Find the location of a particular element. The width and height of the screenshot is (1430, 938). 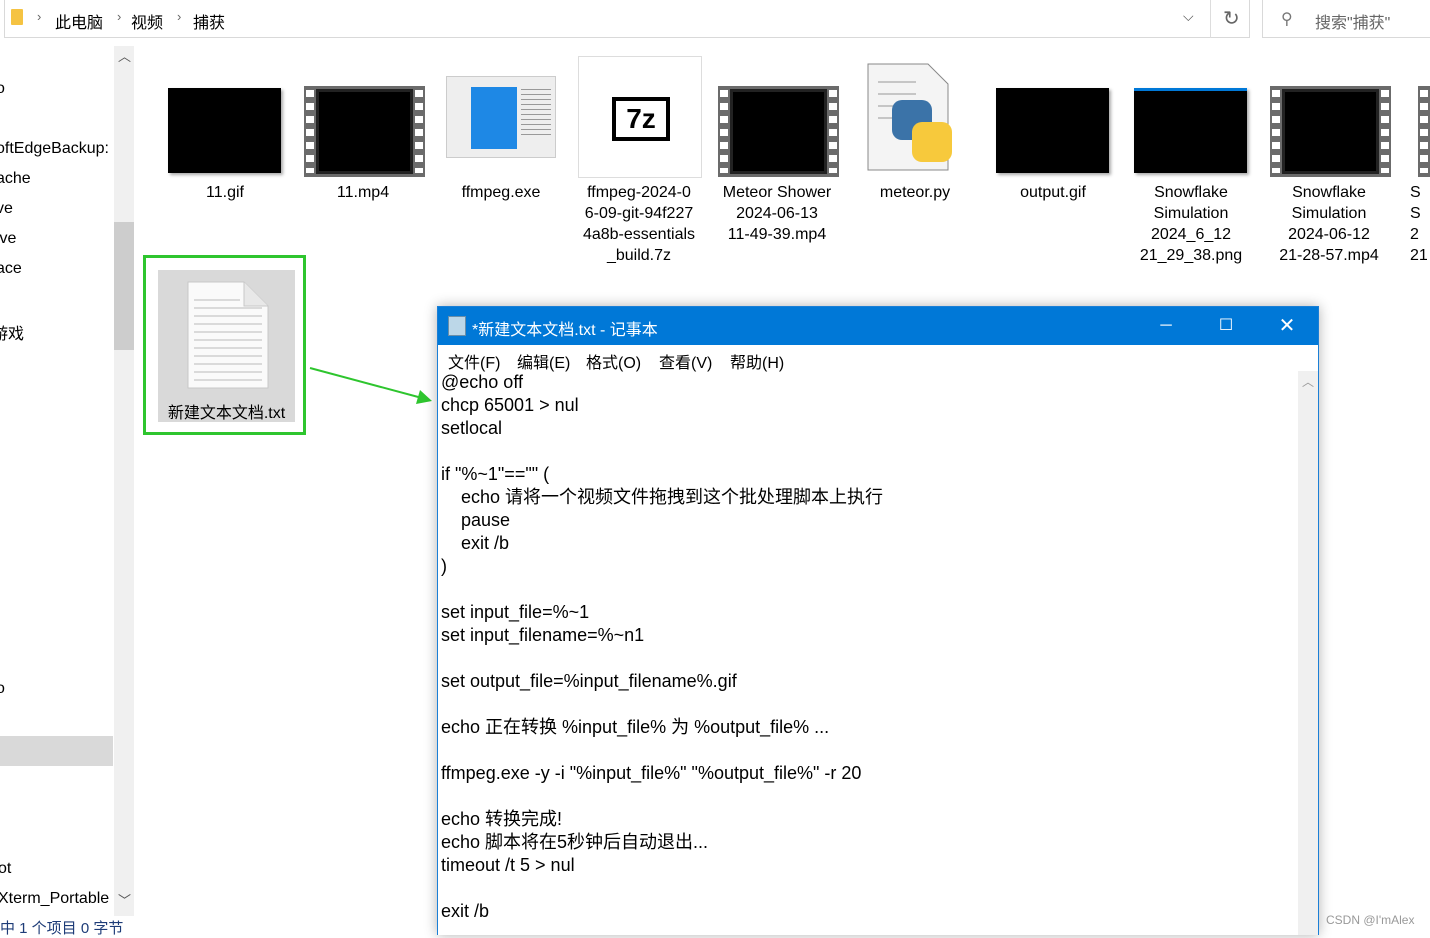

file-item: meteor.py is located at coordinates (915, 129).